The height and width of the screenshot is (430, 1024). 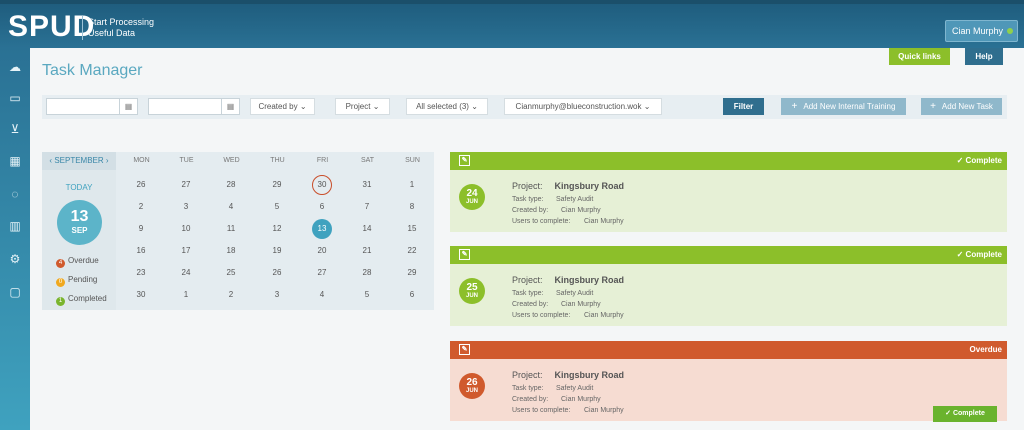 I want to click on user-menu-button: Cian Murphy, so click(x=981, y=31).